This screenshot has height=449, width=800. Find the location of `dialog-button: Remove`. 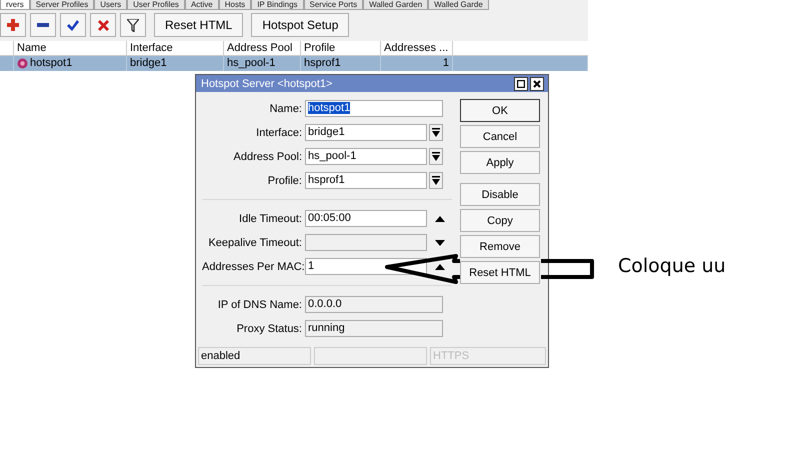

dialog-button: Remove is located at coordinates (500, 246).